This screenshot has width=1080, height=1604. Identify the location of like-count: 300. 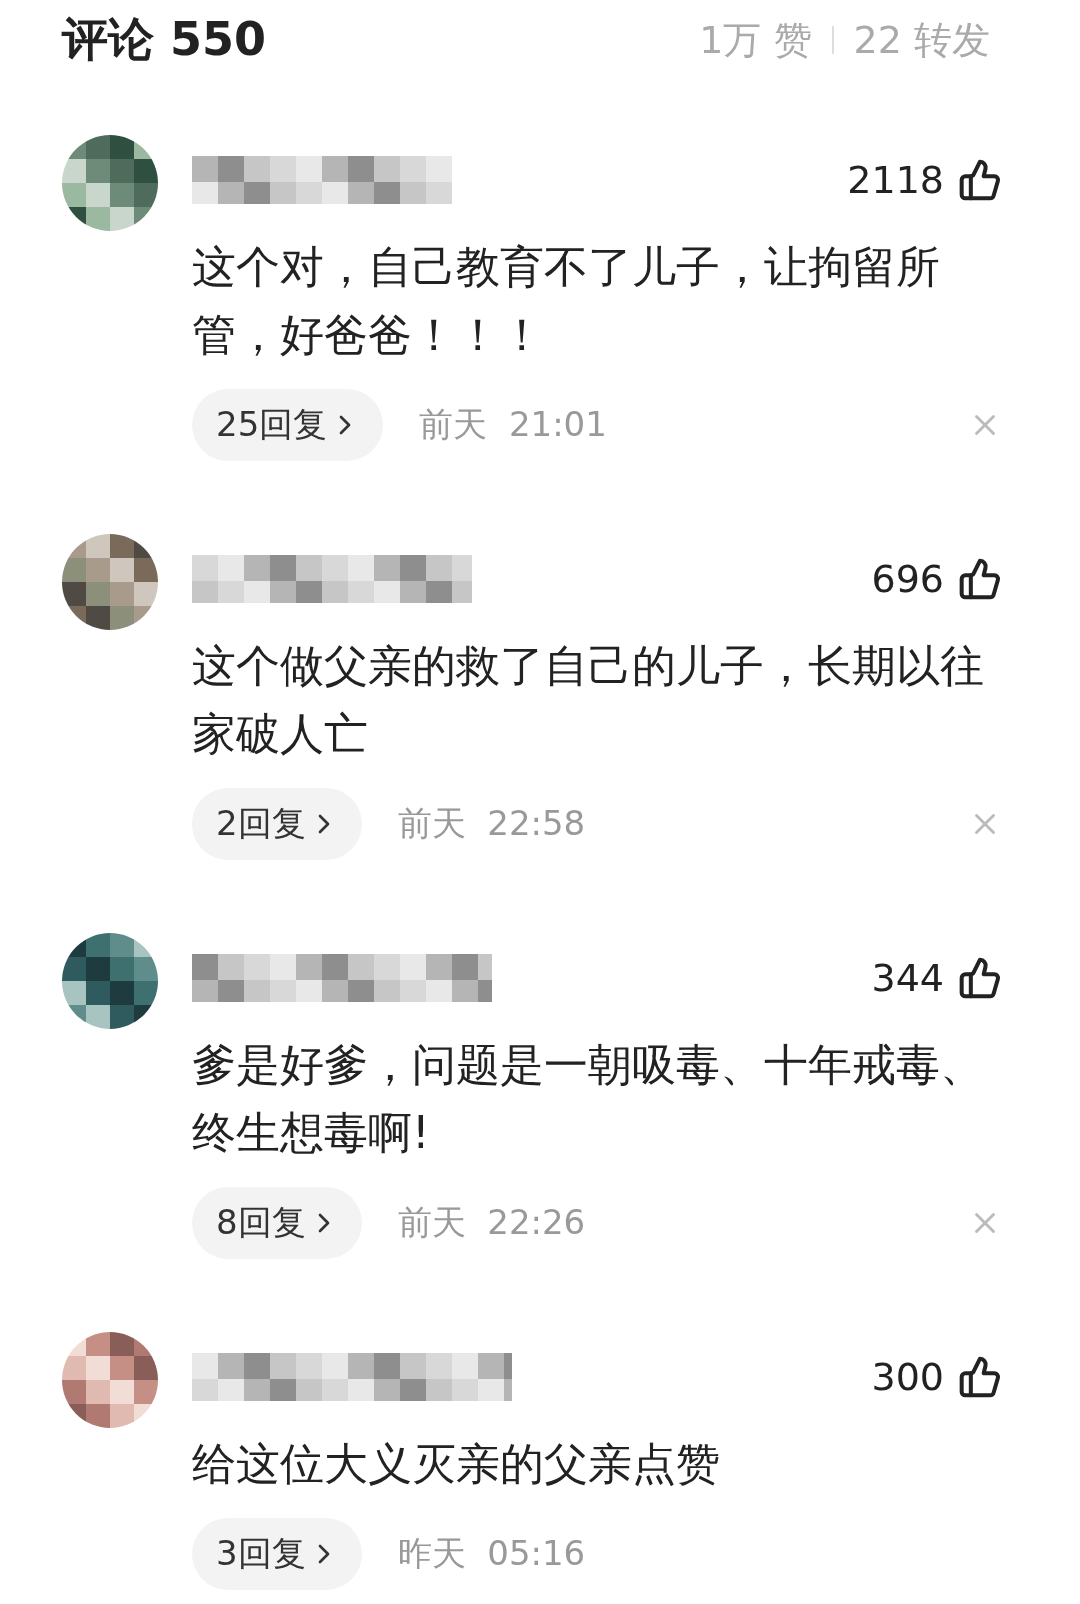
(907, 1377).